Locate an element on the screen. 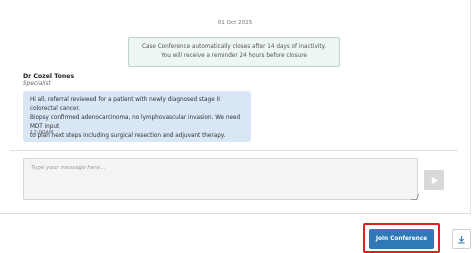 This screenshot has height=253, width=472. sender-role: Specialist is located at coordinates (37, 84).